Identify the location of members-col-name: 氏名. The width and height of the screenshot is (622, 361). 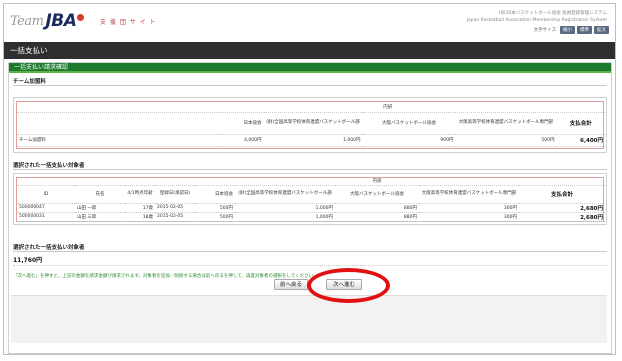
(100, 194).